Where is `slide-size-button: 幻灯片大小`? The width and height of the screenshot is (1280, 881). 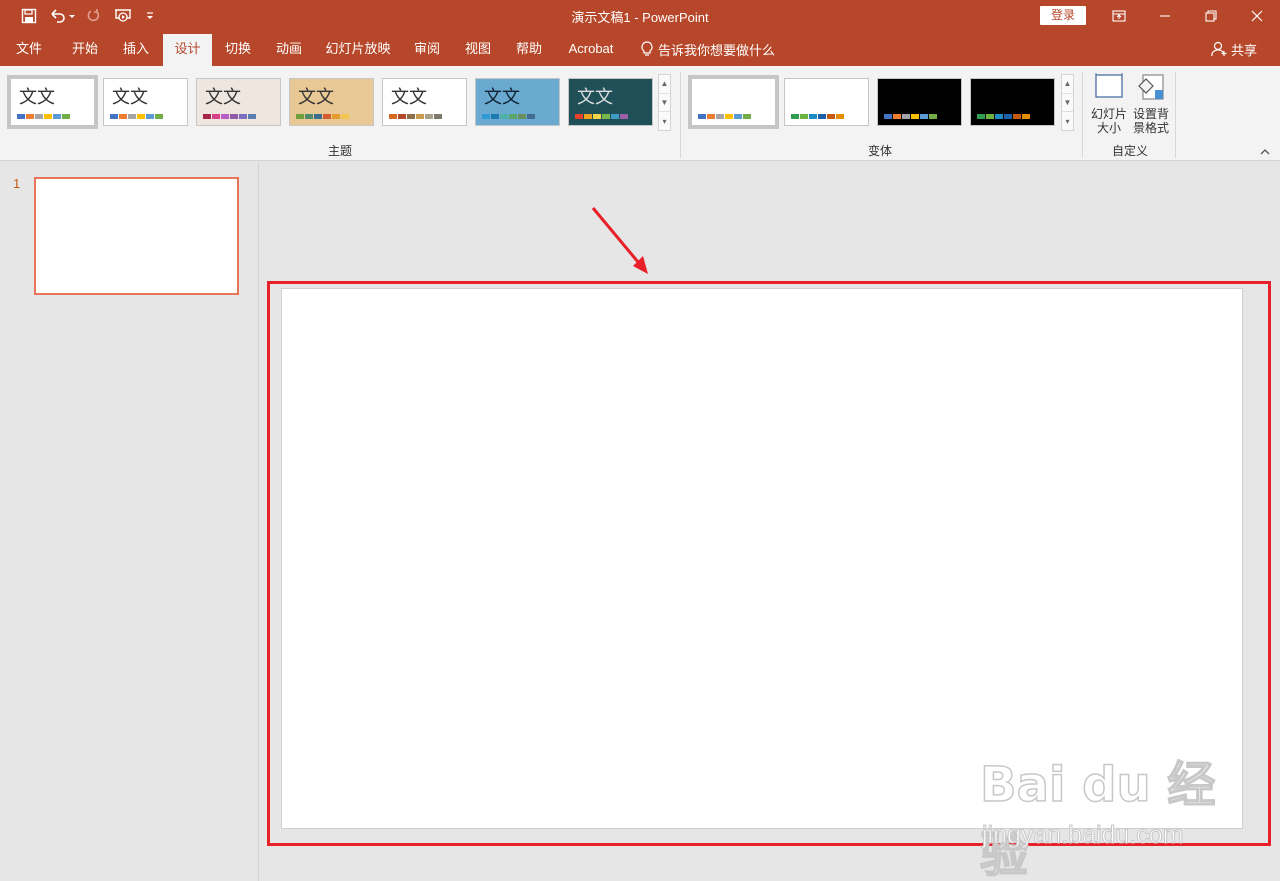
slide-size-button: 幻灯片大小 is located at coordinates (1109, 105).